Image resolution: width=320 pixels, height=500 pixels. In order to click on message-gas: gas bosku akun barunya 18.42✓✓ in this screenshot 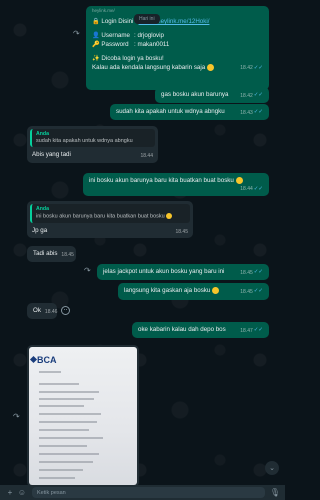, I will do `click(212, 95)`.